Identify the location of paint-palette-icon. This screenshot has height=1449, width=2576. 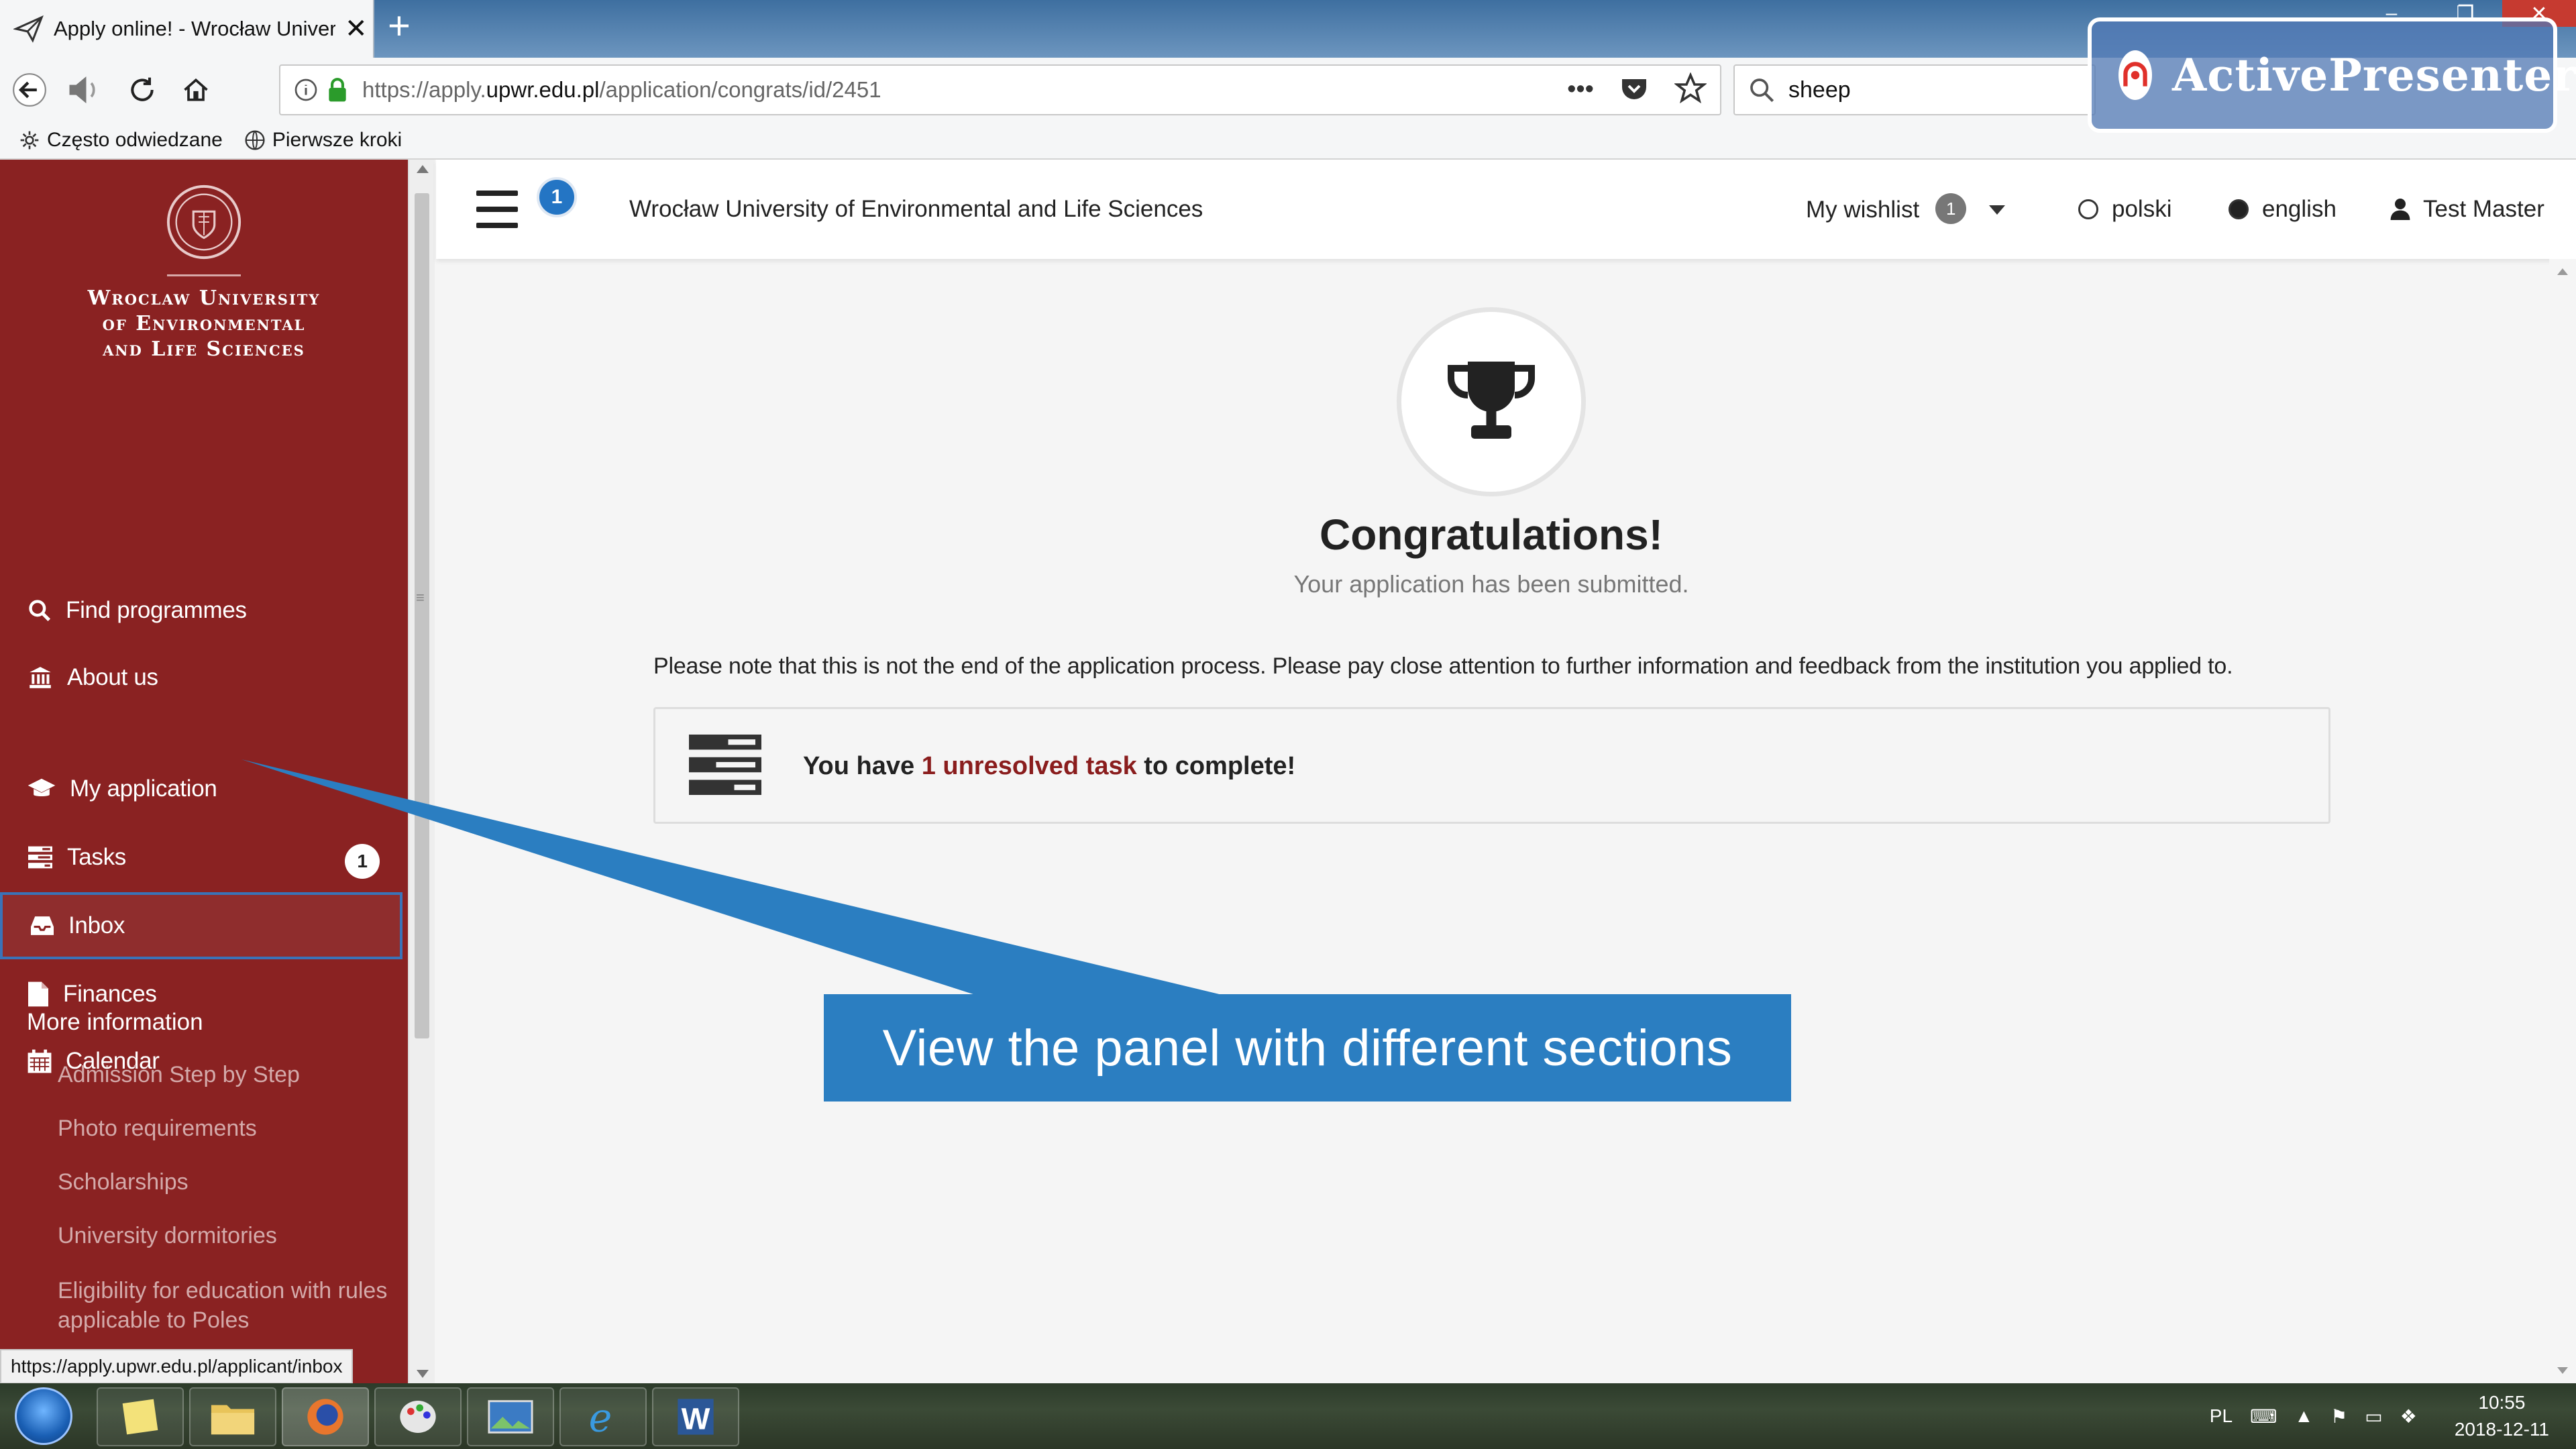
(418, 1417).